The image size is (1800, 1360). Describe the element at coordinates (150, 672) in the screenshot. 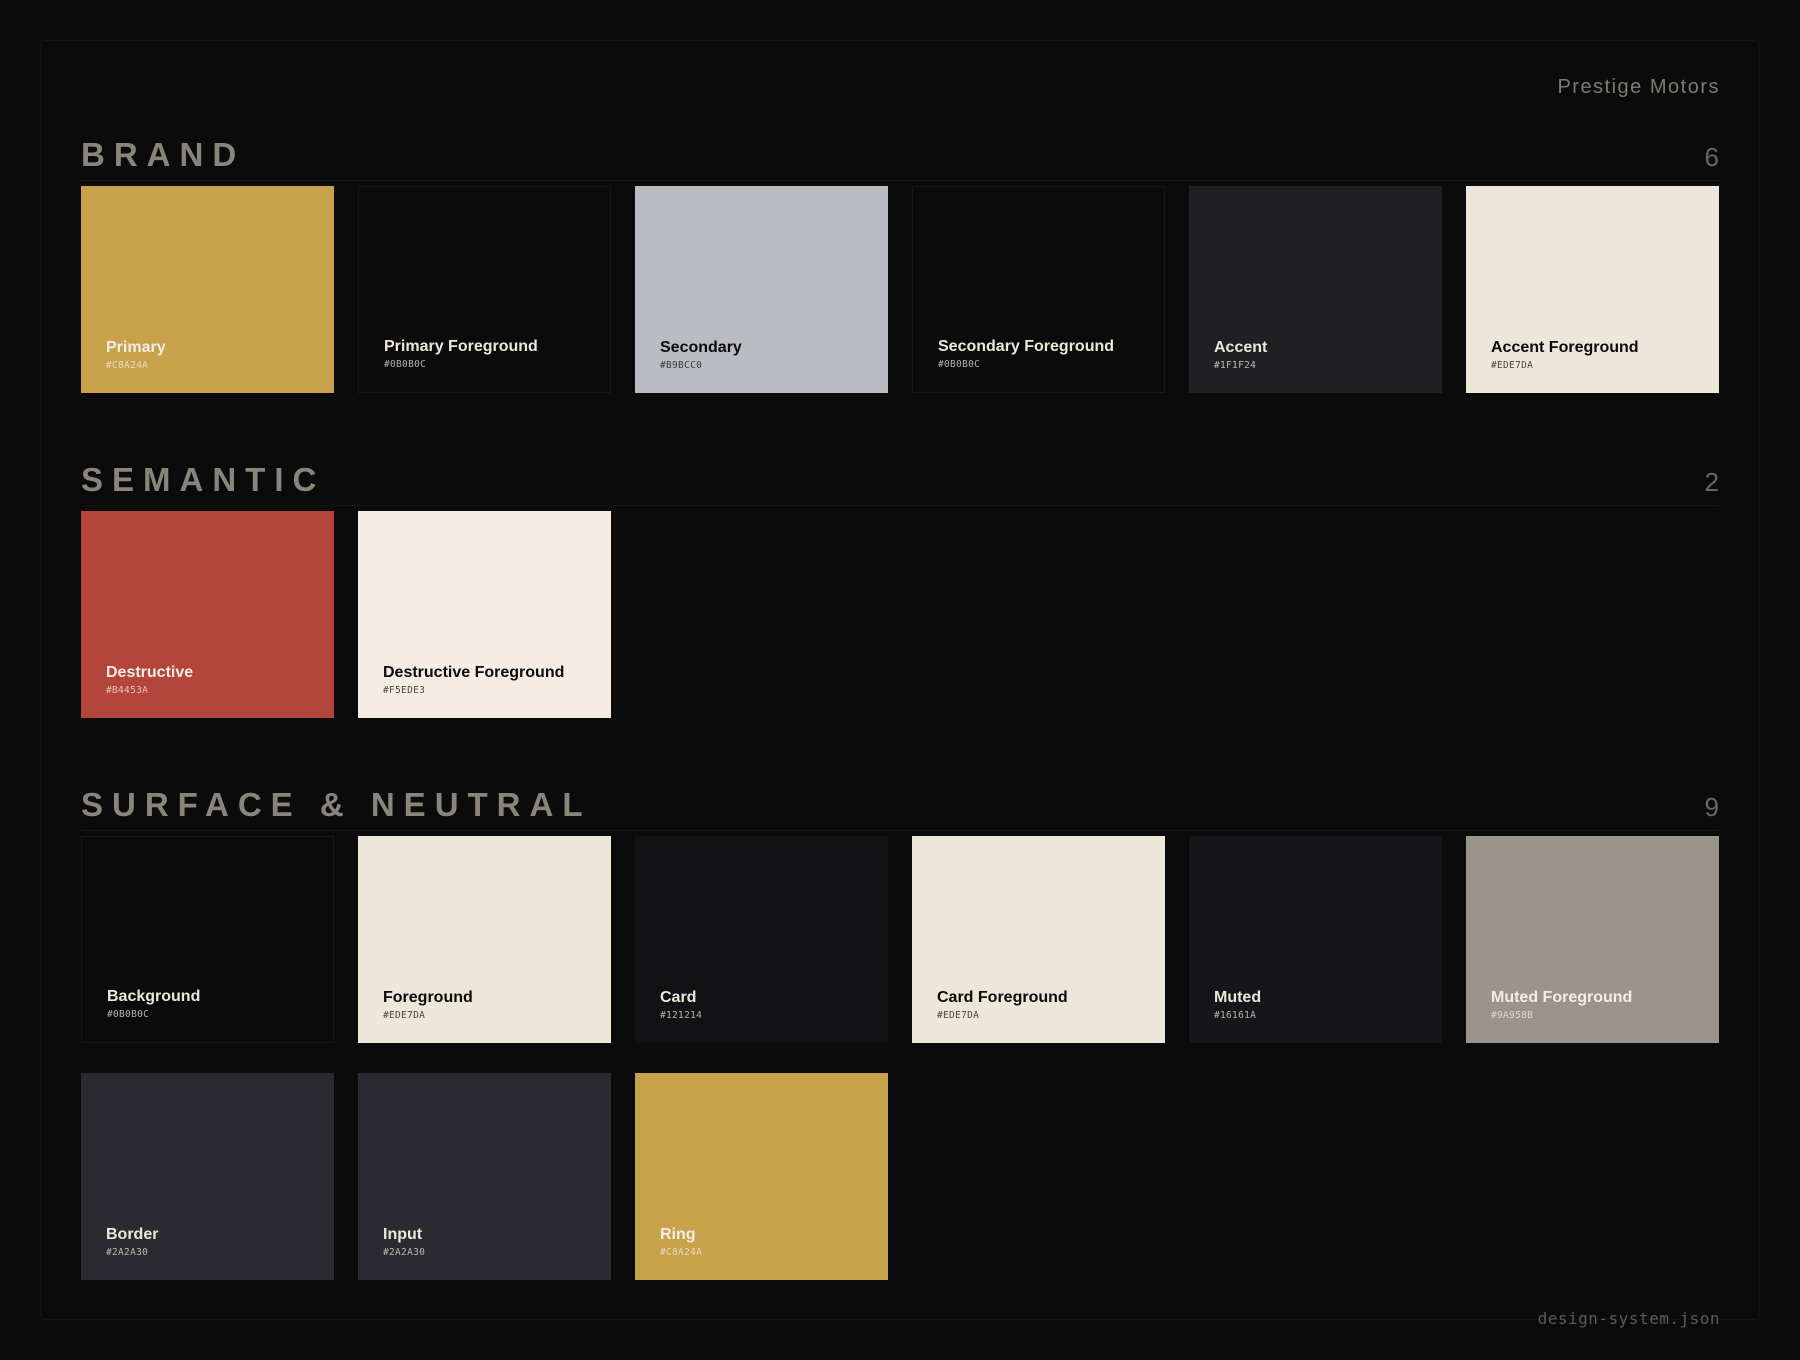

I see `swatch-name: Destructive` at that location.